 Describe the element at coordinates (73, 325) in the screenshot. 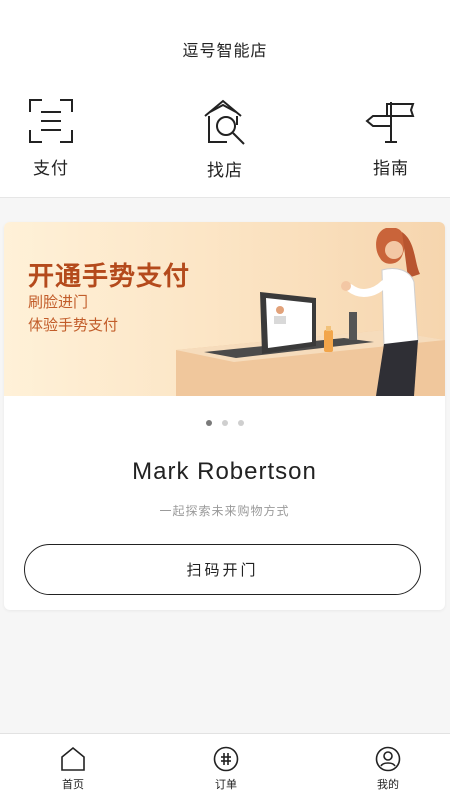

I see `banner-line-2: 体验手势支付` at that location.